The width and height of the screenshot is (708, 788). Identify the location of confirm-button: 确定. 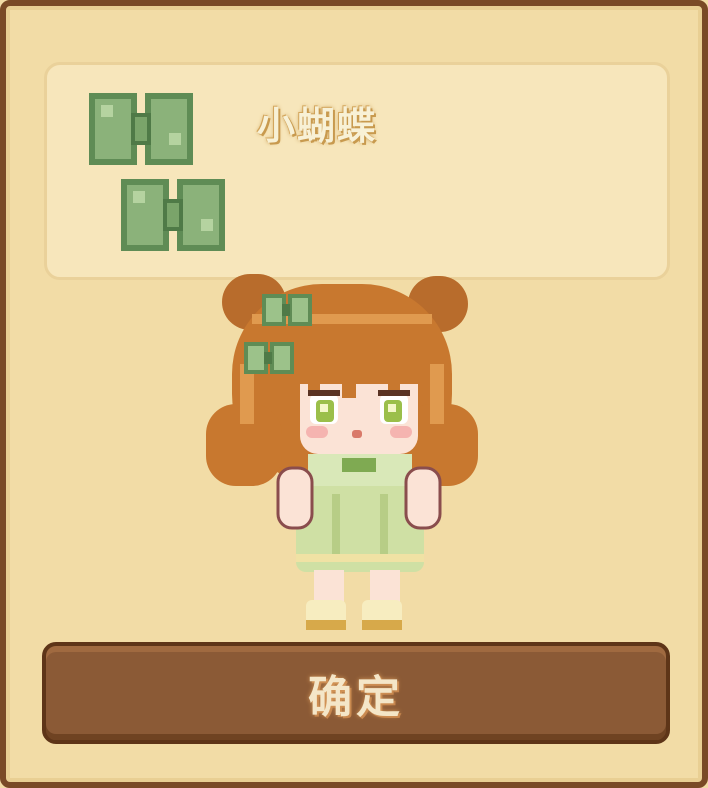
(356, 693).